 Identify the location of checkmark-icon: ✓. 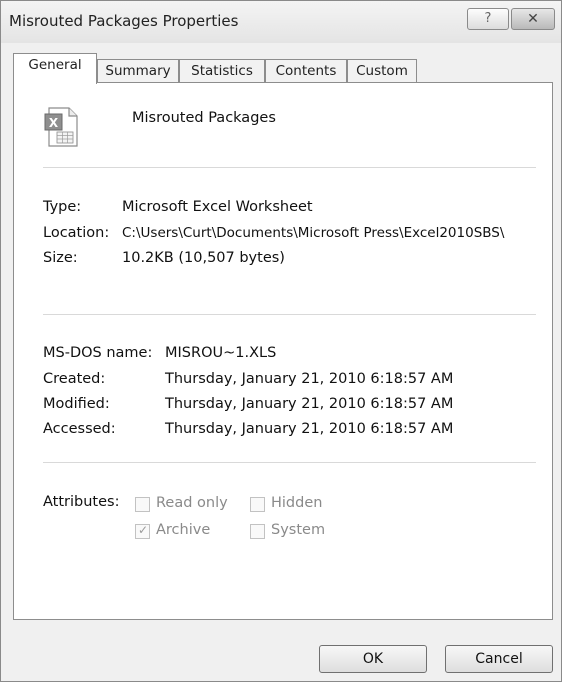
(143, 530).